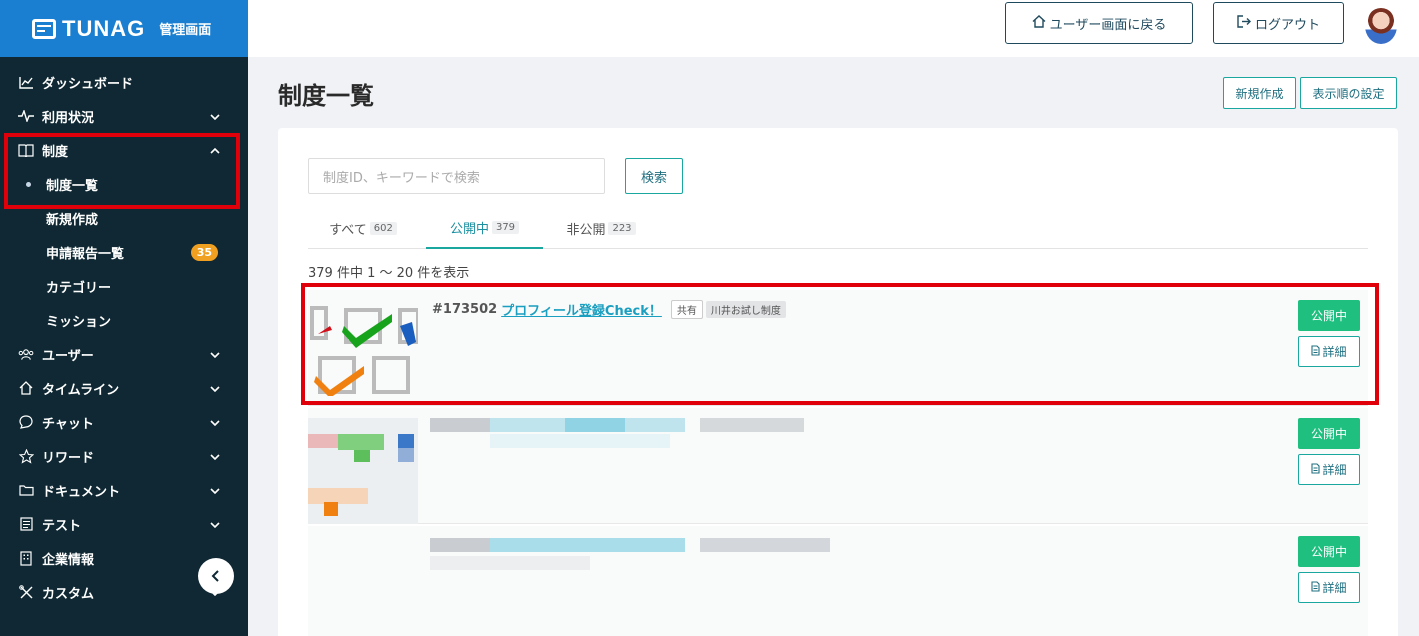 The height and width of the screenshot is (636, 1419). I want to click on logout-icon, so click(1244, 23).